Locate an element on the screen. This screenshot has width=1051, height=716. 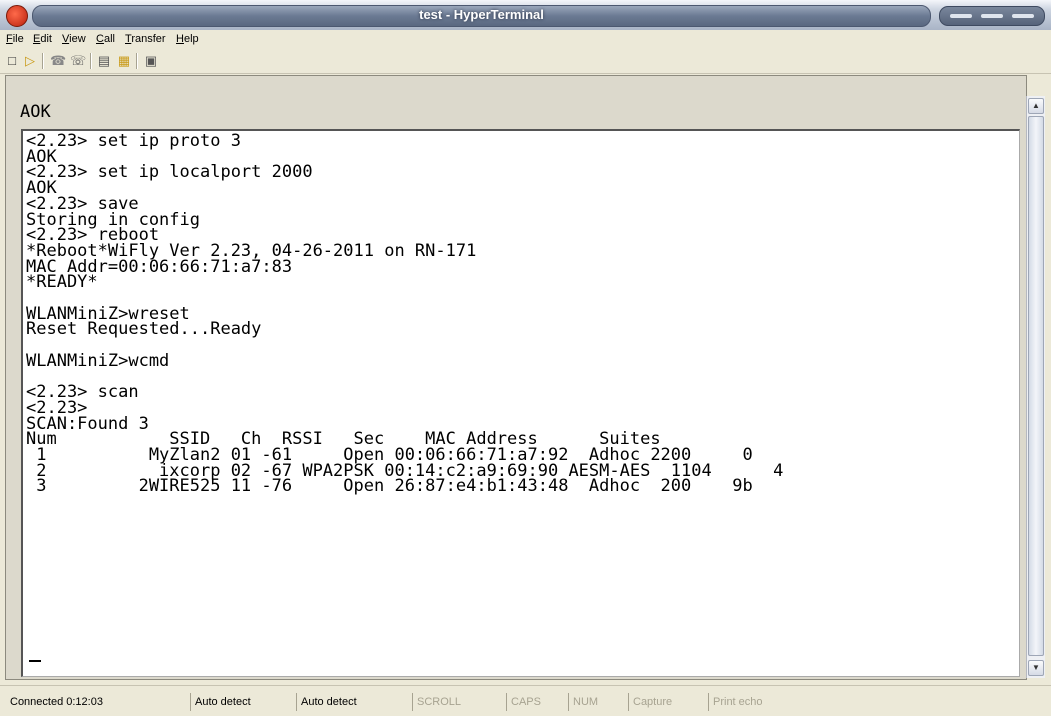
disconnect-icon: ☏ is located at coordinates (78, 61).